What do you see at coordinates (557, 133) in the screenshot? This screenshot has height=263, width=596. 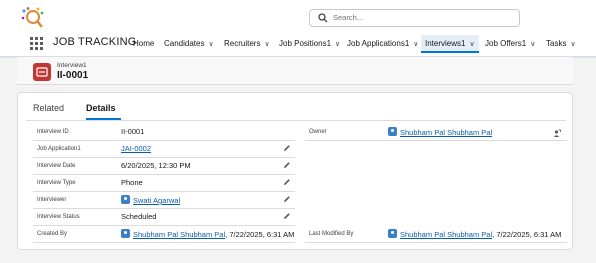 I see `change-owner-icon` at bounding box center [557, 133].